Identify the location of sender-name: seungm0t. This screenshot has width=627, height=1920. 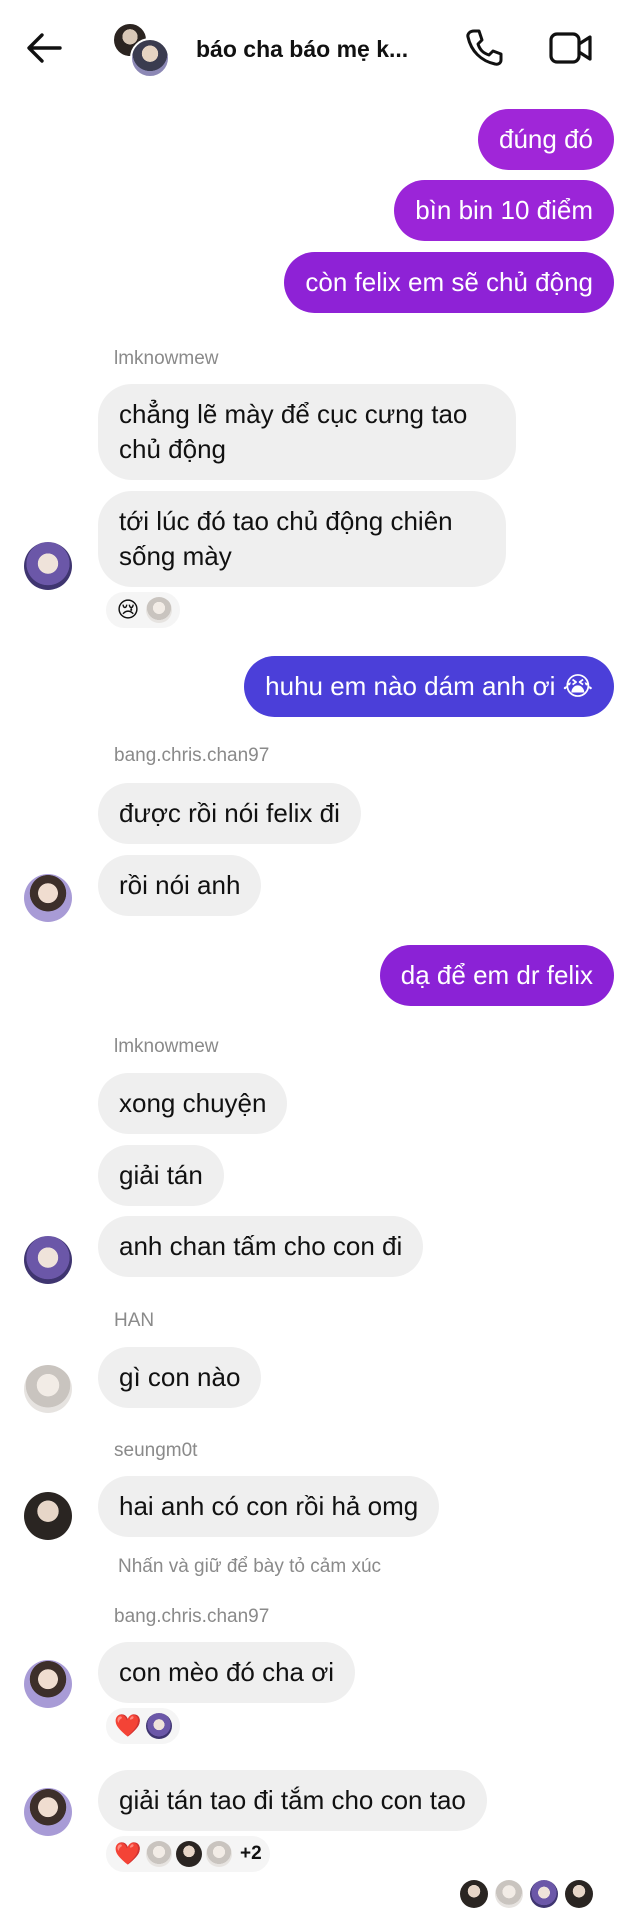
(156, 1450).